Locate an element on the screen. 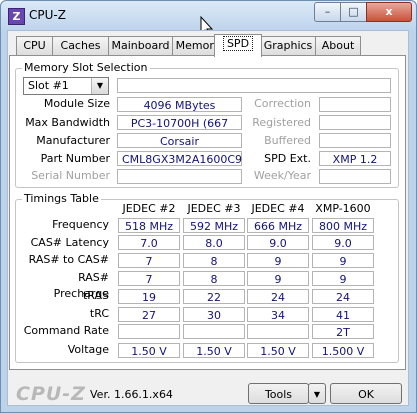 Image resolution: width=417 pixels, height=413 pixels. buffered-value is located at coordinates (355, 140).